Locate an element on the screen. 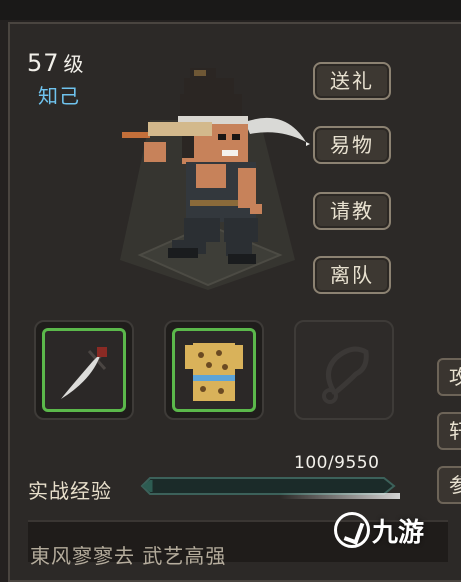  watermark-logo-icon is located at coordinates (352, 530).